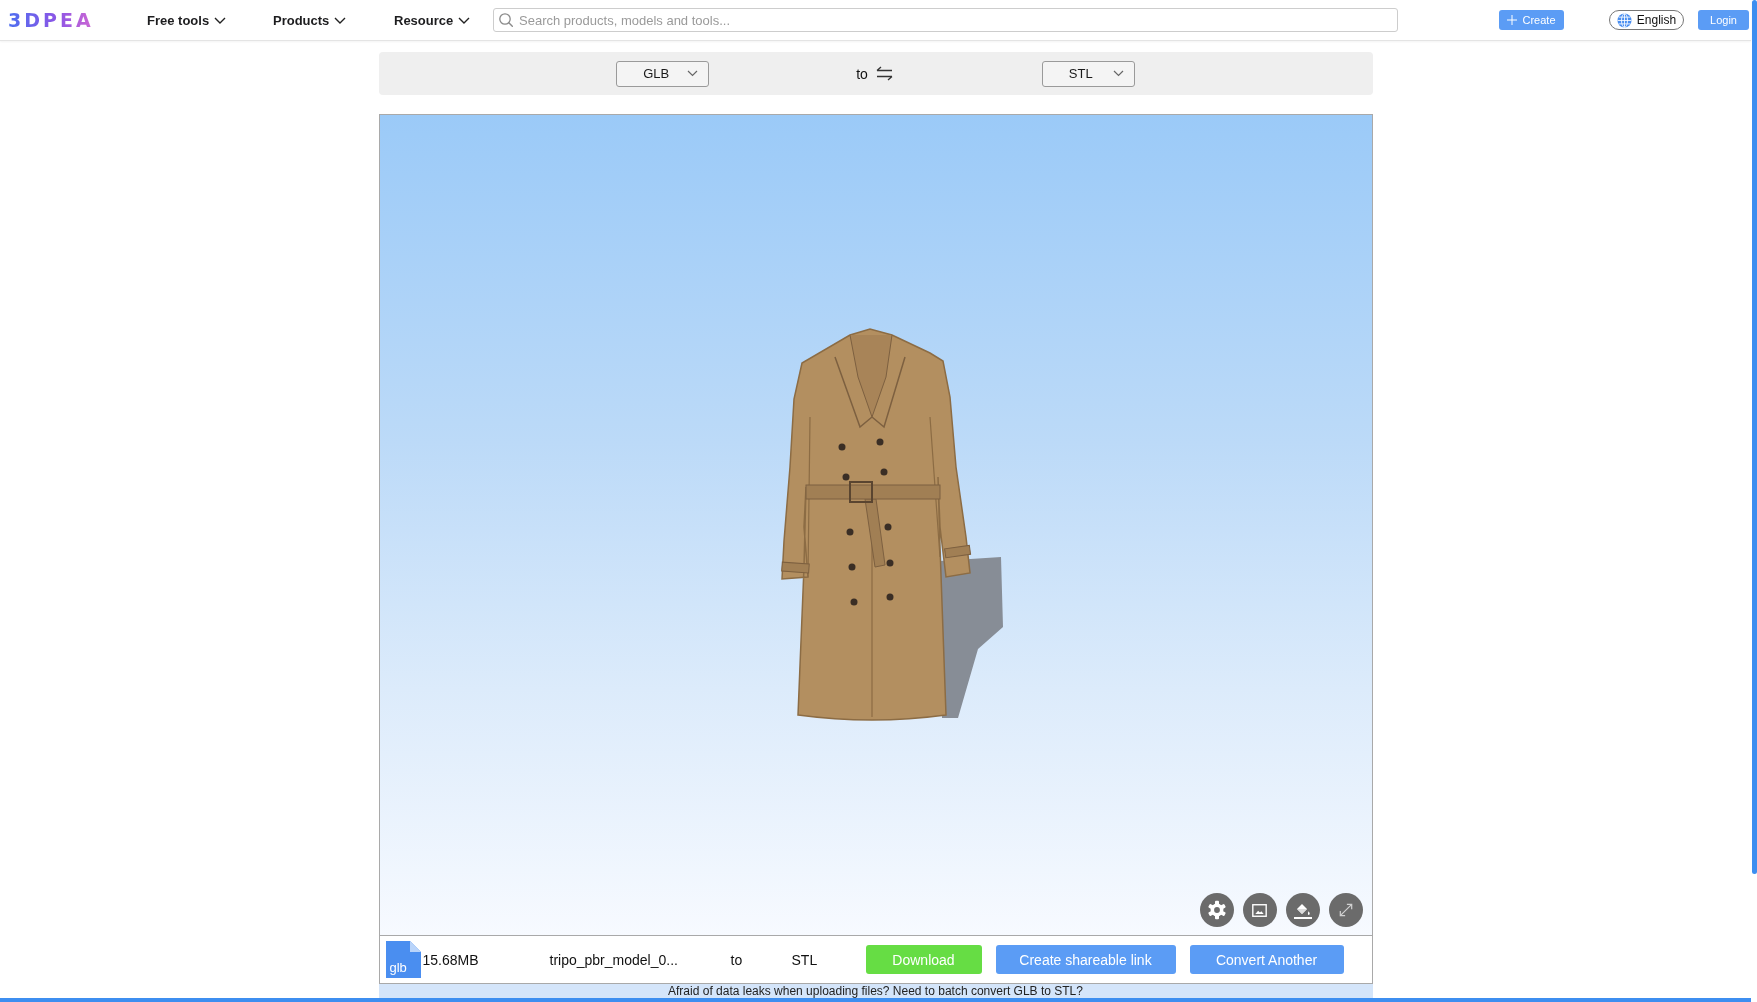 The height and width of the screenshot is (1002, 1757). Describe the element at coordinates (1512, 20) in the screenshot. I see `plus-icon` at that location.